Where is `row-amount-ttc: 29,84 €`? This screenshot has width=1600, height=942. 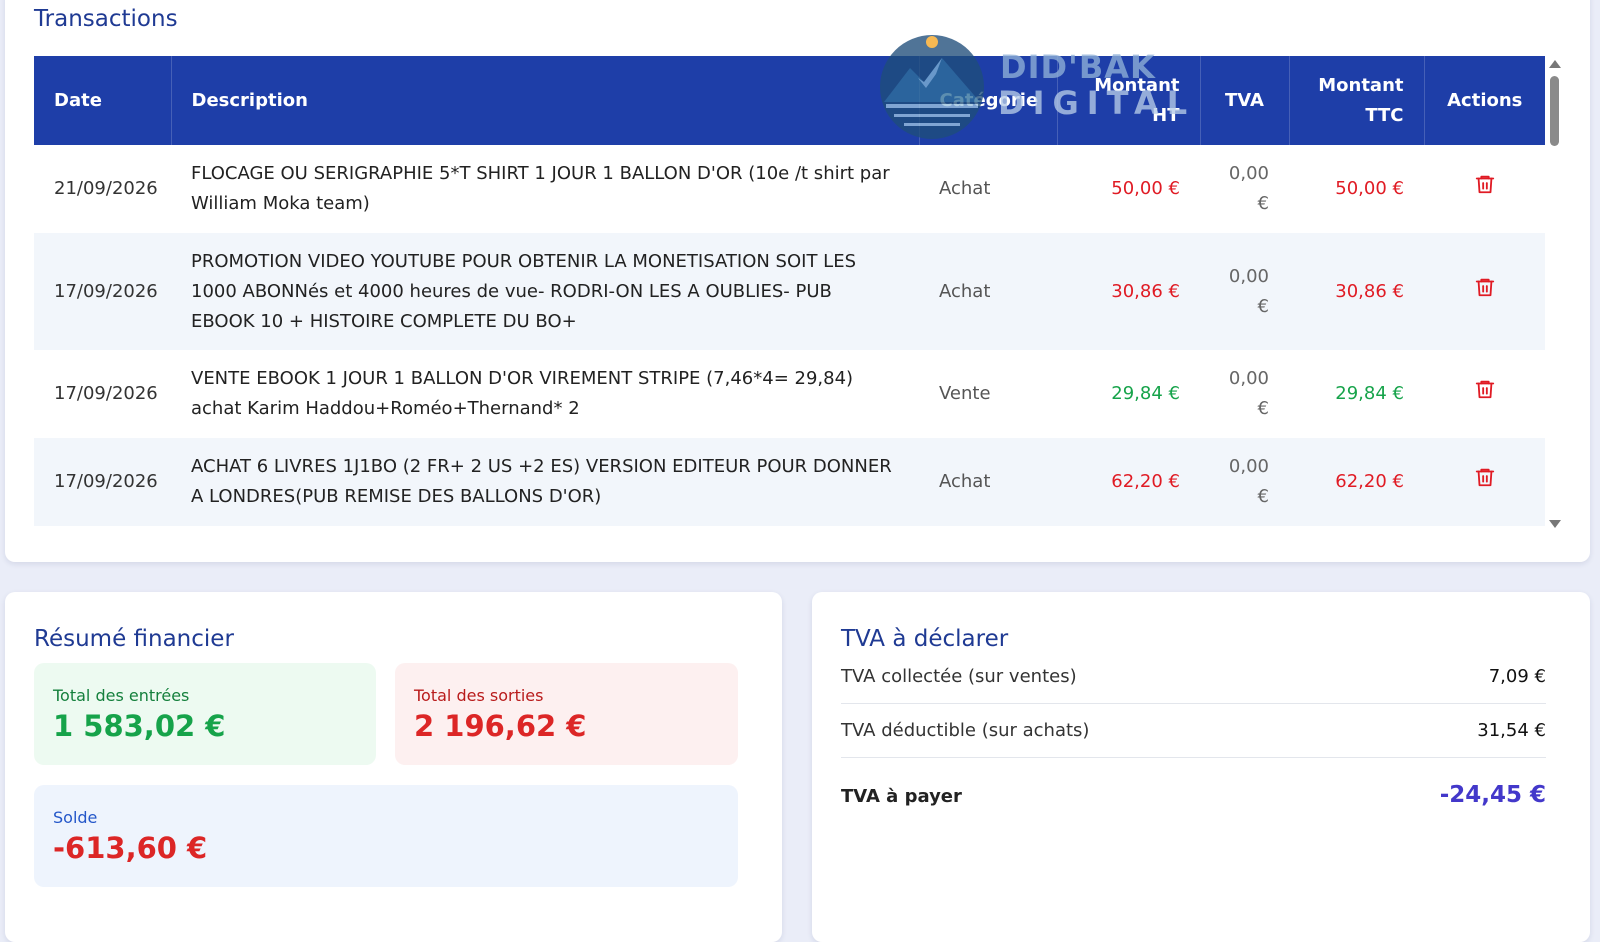 row-amount-ttc: 29,84 € is located at coordinates (1369, 393).